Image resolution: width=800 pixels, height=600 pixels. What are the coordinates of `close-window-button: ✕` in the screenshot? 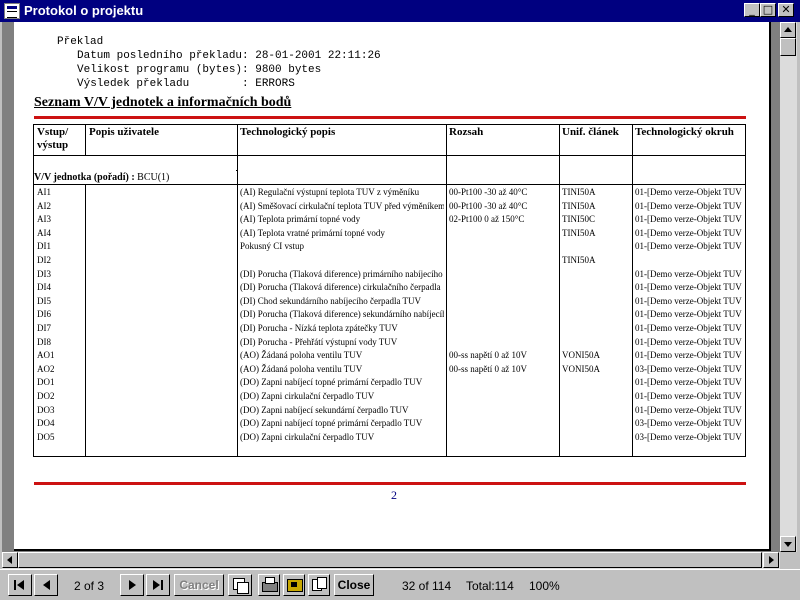 It's located at (786, 10).